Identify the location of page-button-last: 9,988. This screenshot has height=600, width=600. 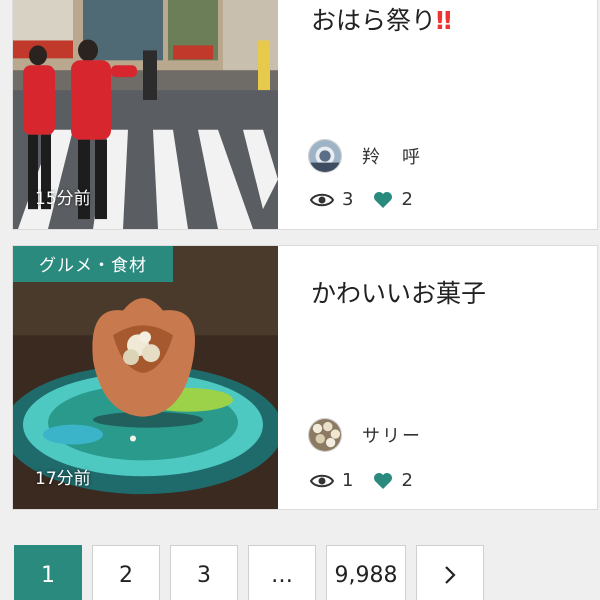
(366, 572).